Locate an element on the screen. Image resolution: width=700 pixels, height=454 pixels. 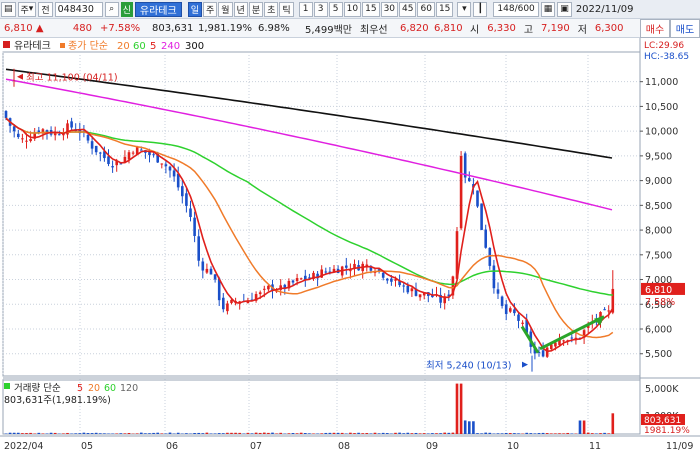
minute-button-1: 3 is located at coordinates (320, 9).